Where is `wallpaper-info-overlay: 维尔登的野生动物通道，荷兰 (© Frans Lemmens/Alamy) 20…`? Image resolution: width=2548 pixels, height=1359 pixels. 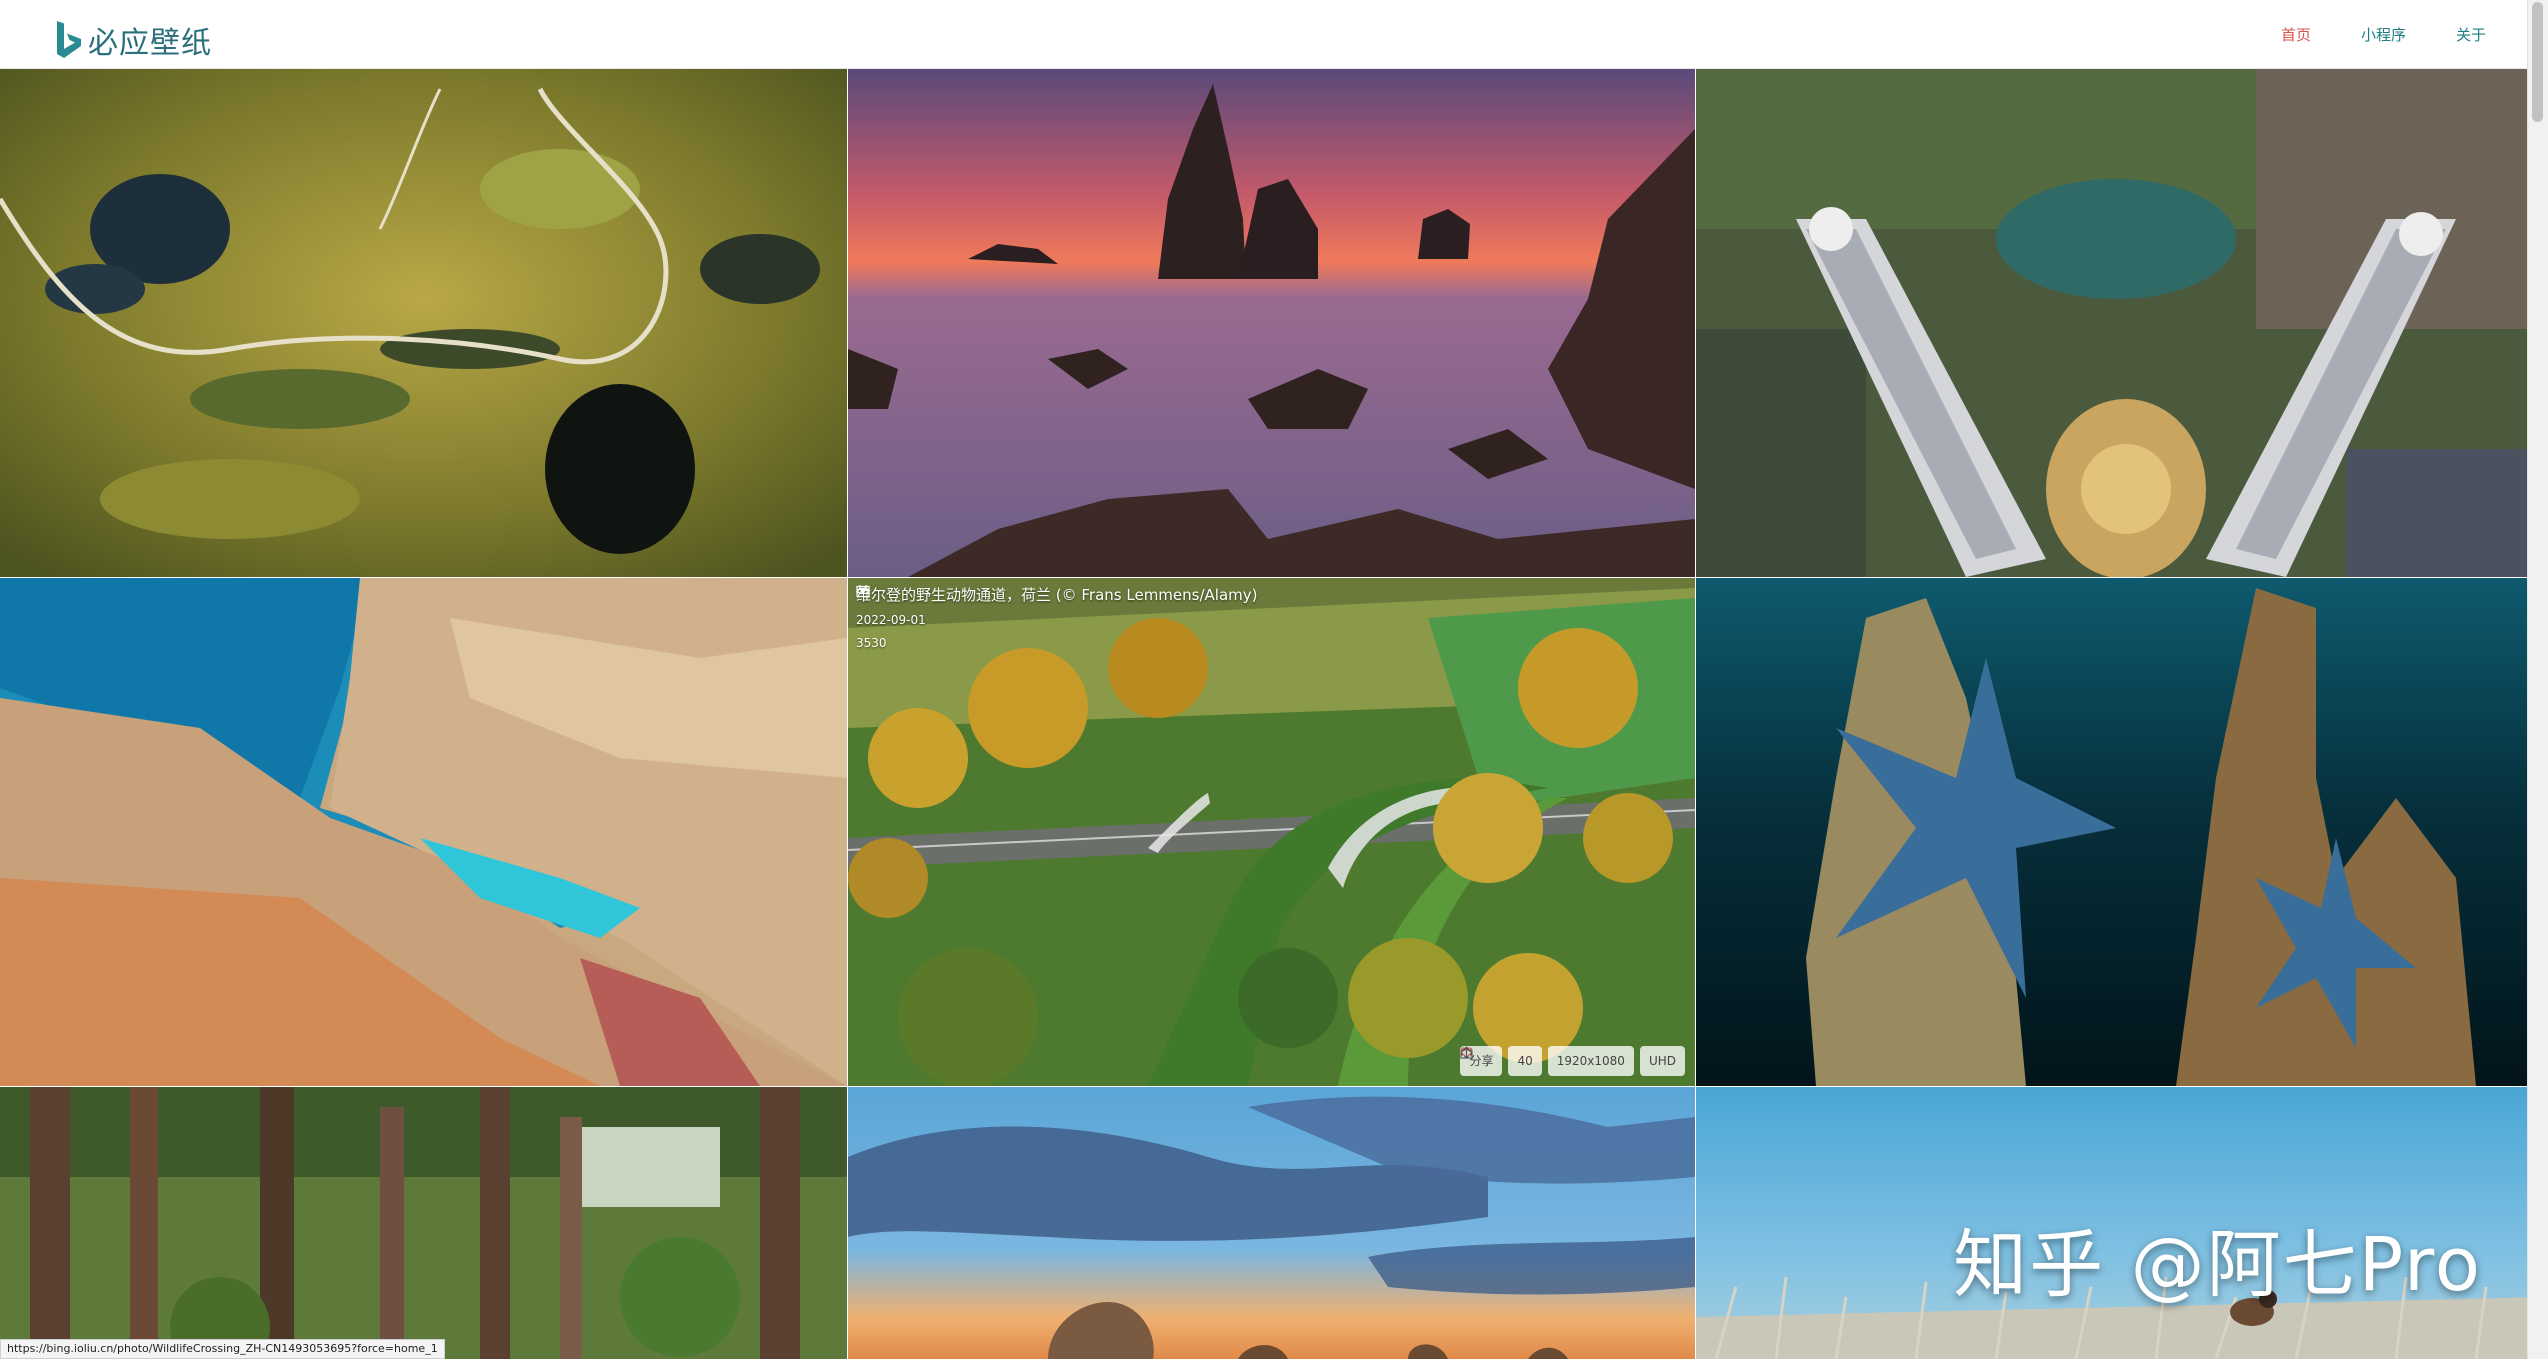 wallpaper-info-overlay: 维尔登的野生动物通道，荷兰 (© Frans Lemmens/Alamy) 20… is located at coordinates (1057, 621).